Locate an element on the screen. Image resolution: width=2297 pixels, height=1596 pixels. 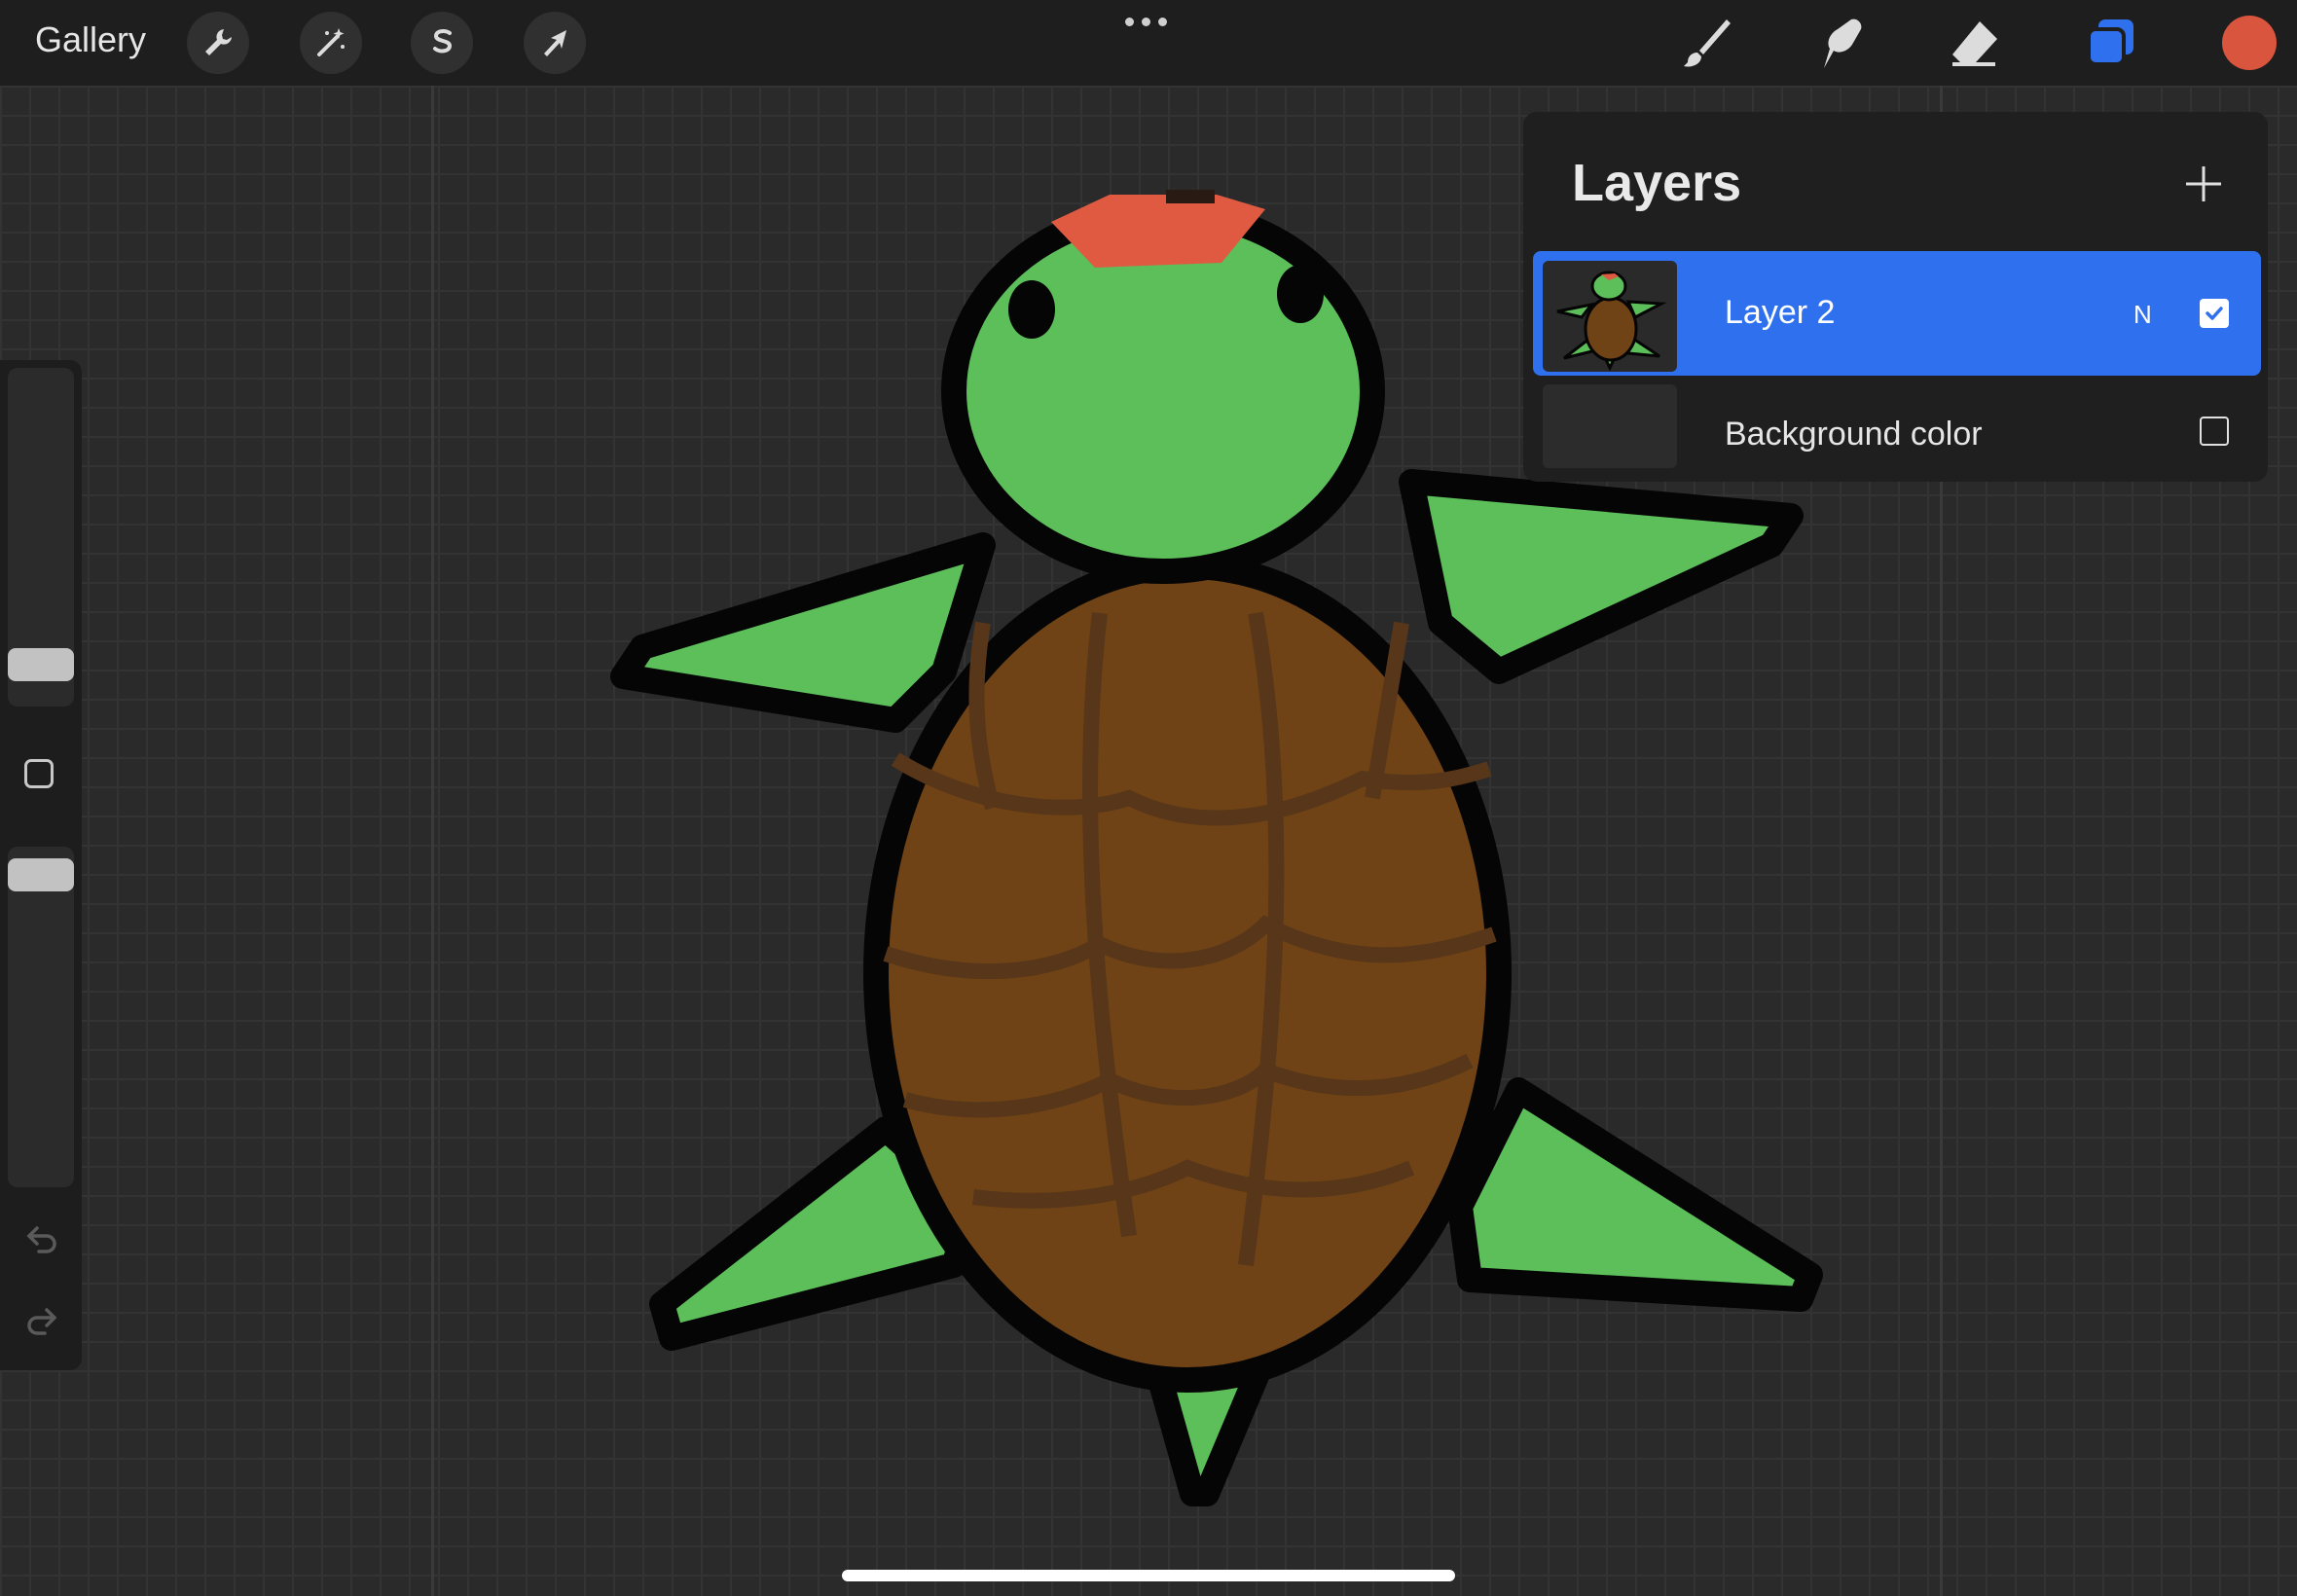
opacity-thumb is located at coordinates (41, 874).